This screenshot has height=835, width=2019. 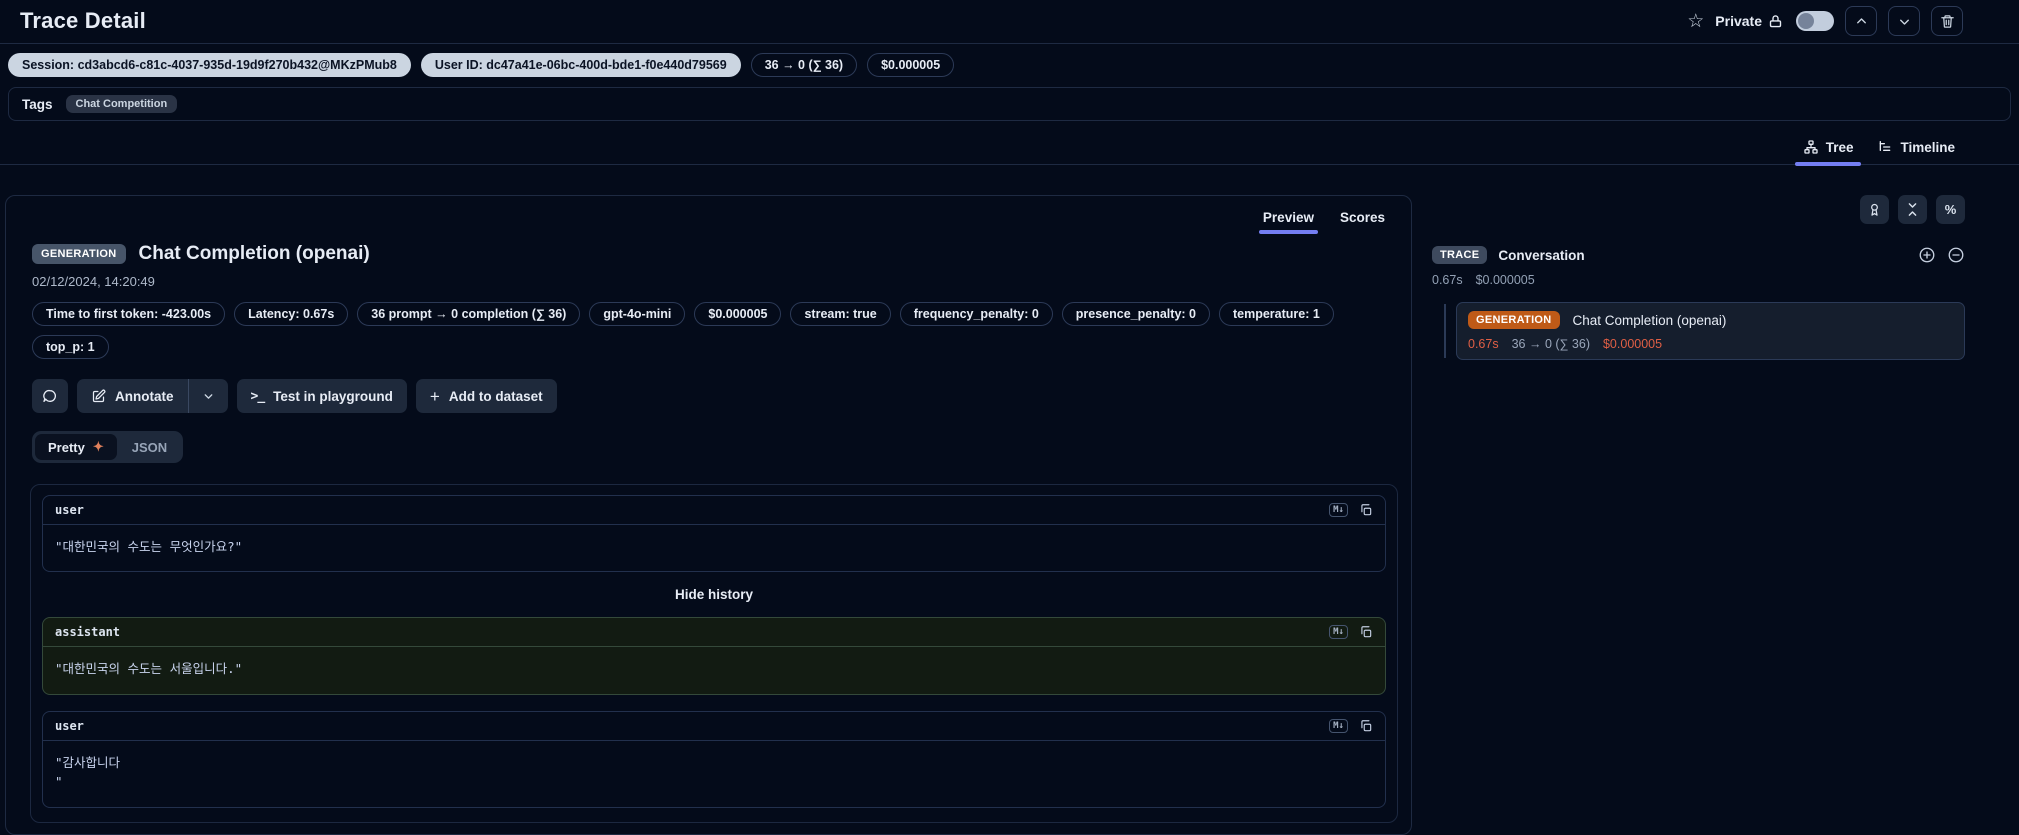 What do you see at coordinates (486, 396) in the screenshot?
I see `add-to-dataset-button: + Add to dataset` at bounding box center [486, 396].